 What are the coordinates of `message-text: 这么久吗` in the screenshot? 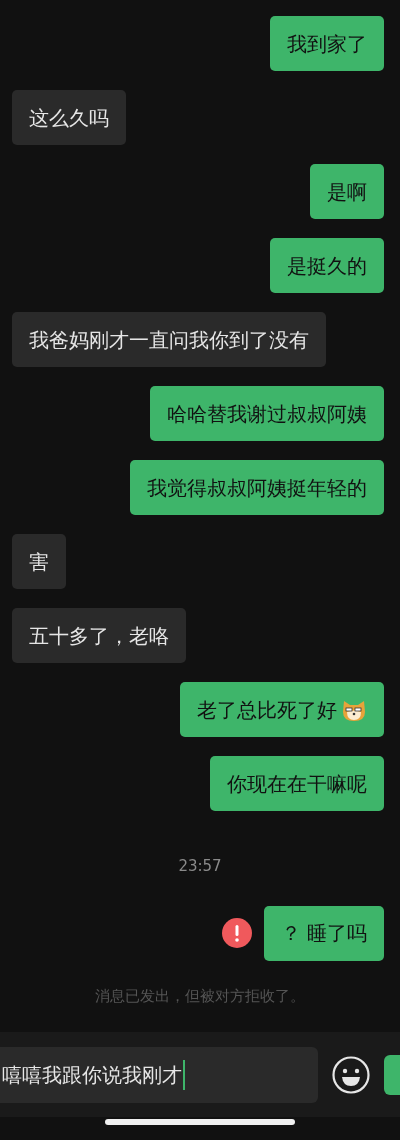 It's located at (69, 118).